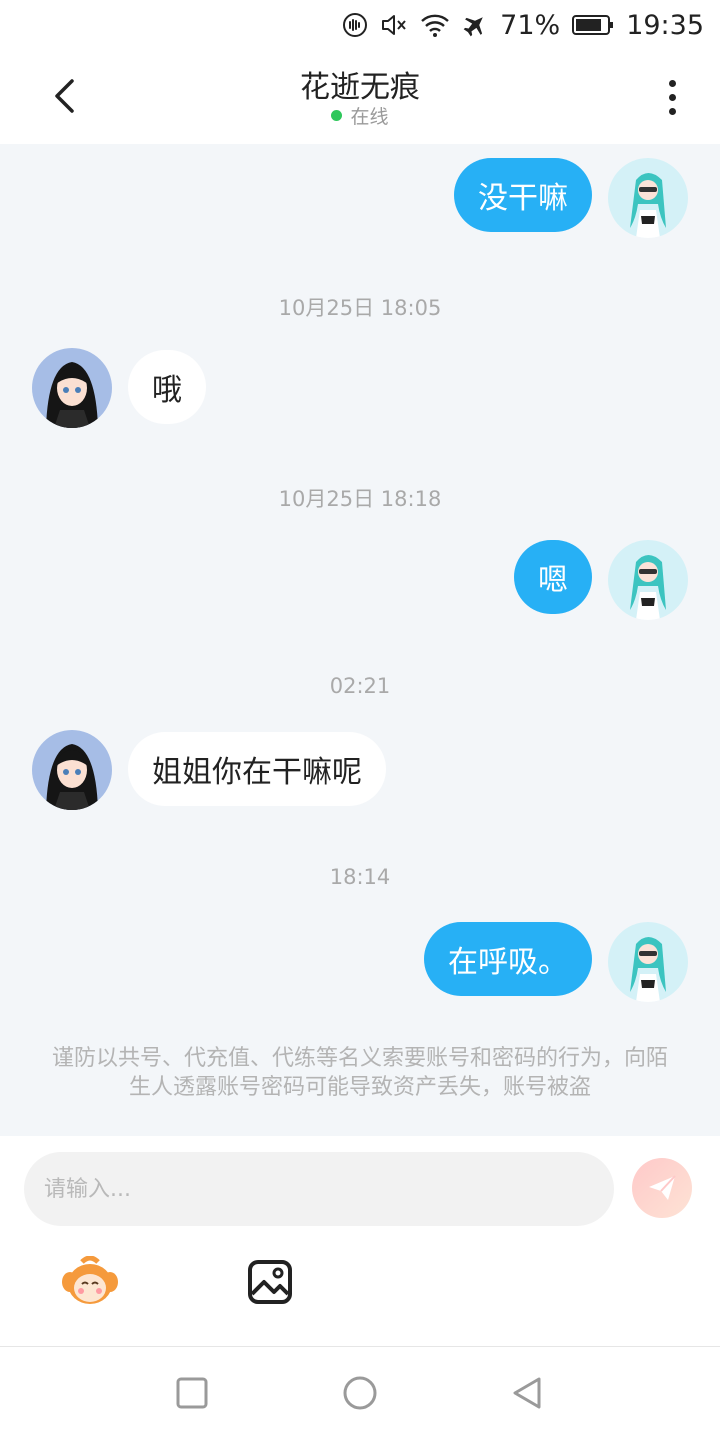  I want to click on message-bubble-received: 哦, so click(167, 387).